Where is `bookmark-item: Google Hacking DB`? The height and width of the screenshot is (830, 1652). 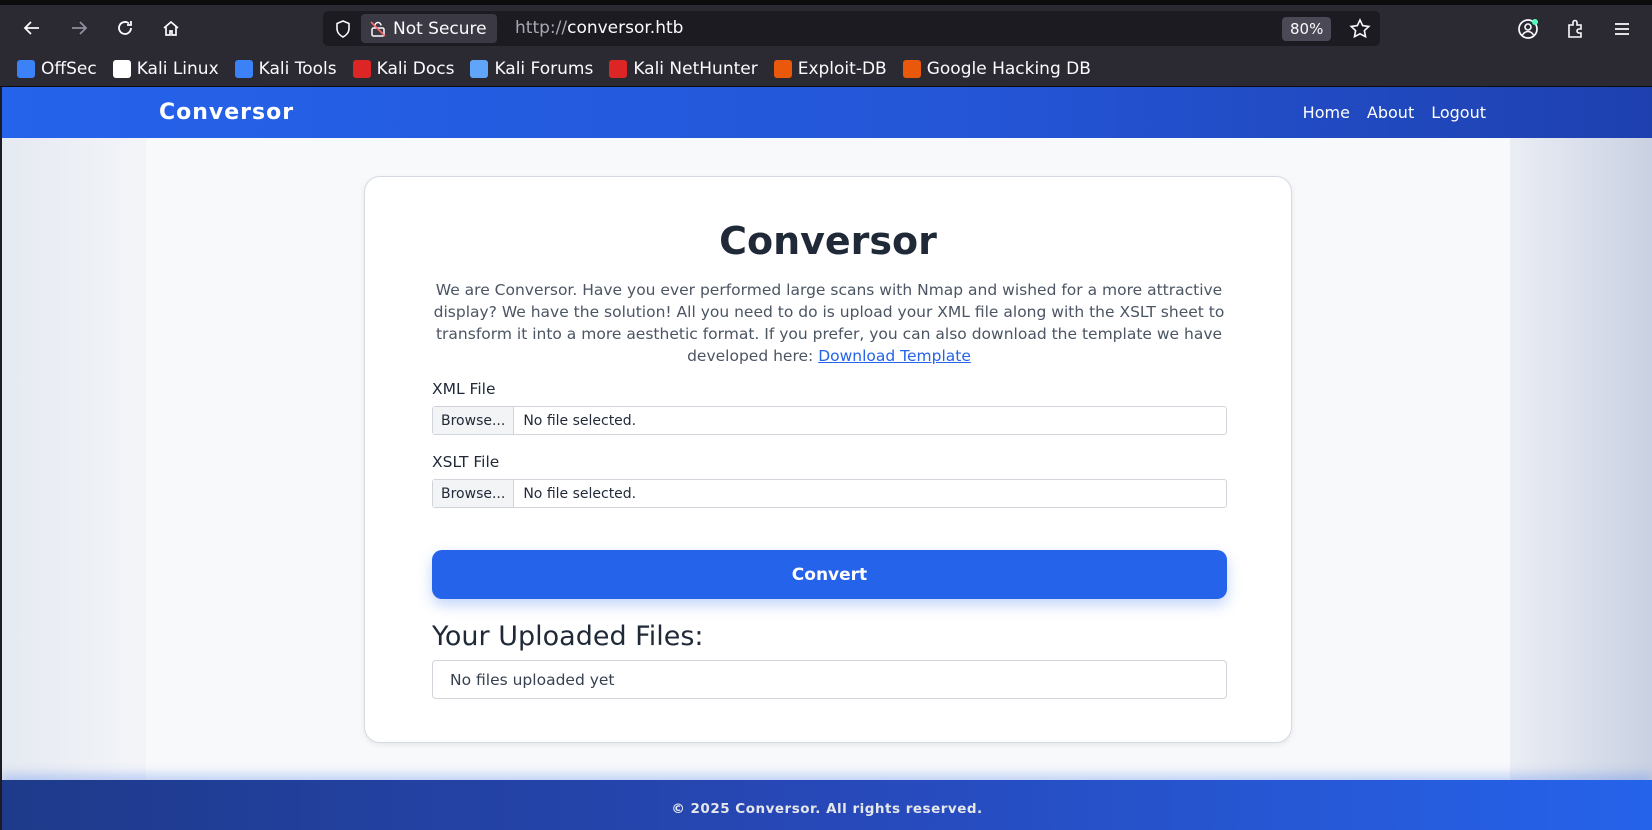 bookmark-item: Google Hacking DB is located at coordinates (996, 68).